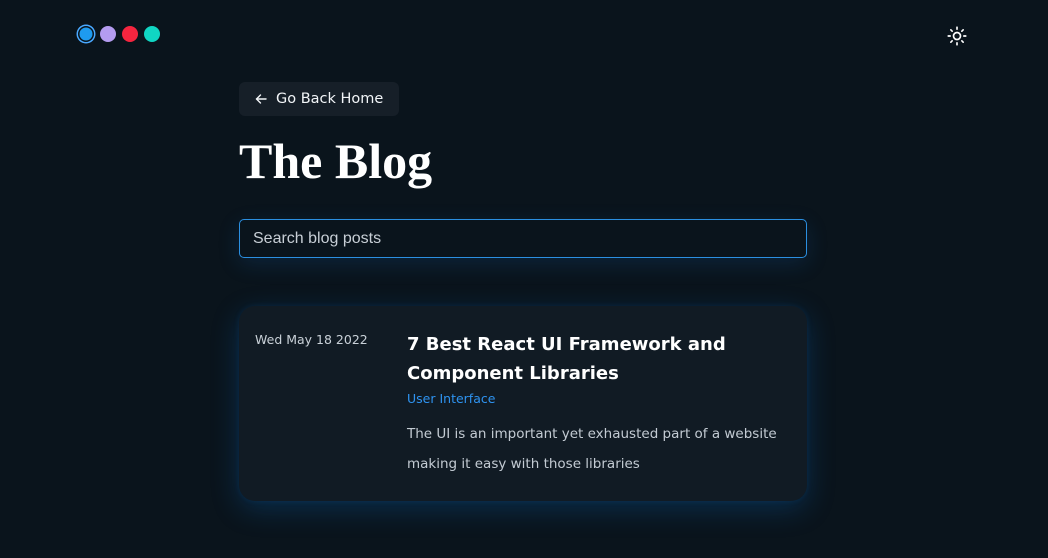 Image resolution: width=1048 pixels, height=558 pixels. What do you see at coordinates (86, 34) in the screenshot?
I see `theme-dot-blue` at bounding box center [86, 34].